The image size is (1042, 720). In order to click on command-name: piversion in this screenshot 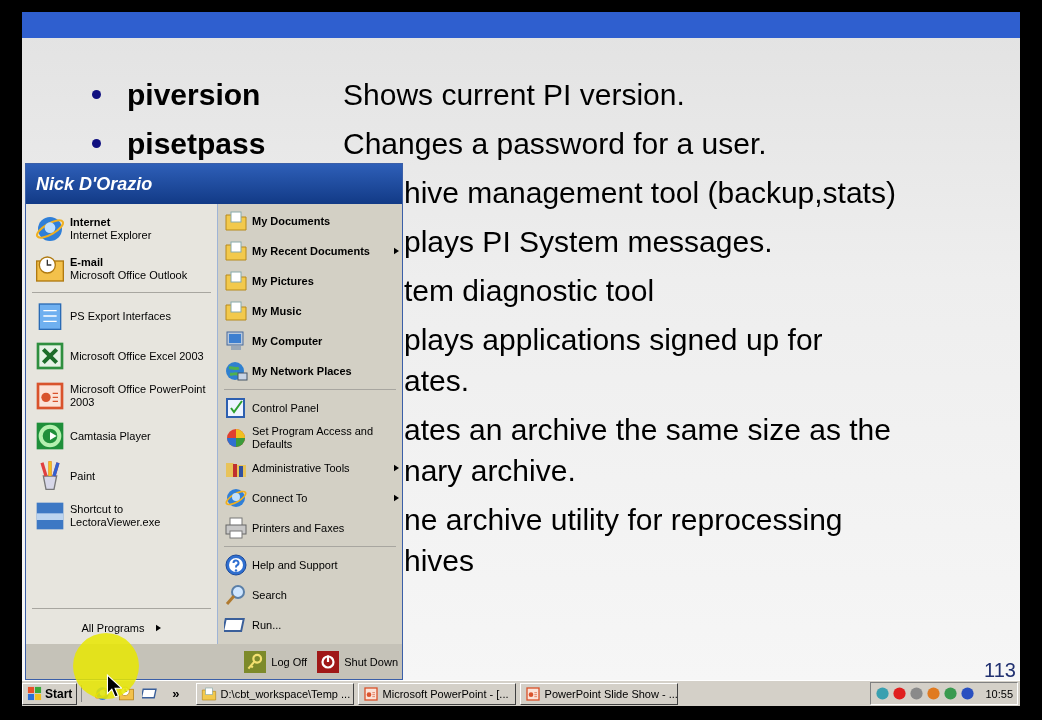, I will do `click(194, 94)`.